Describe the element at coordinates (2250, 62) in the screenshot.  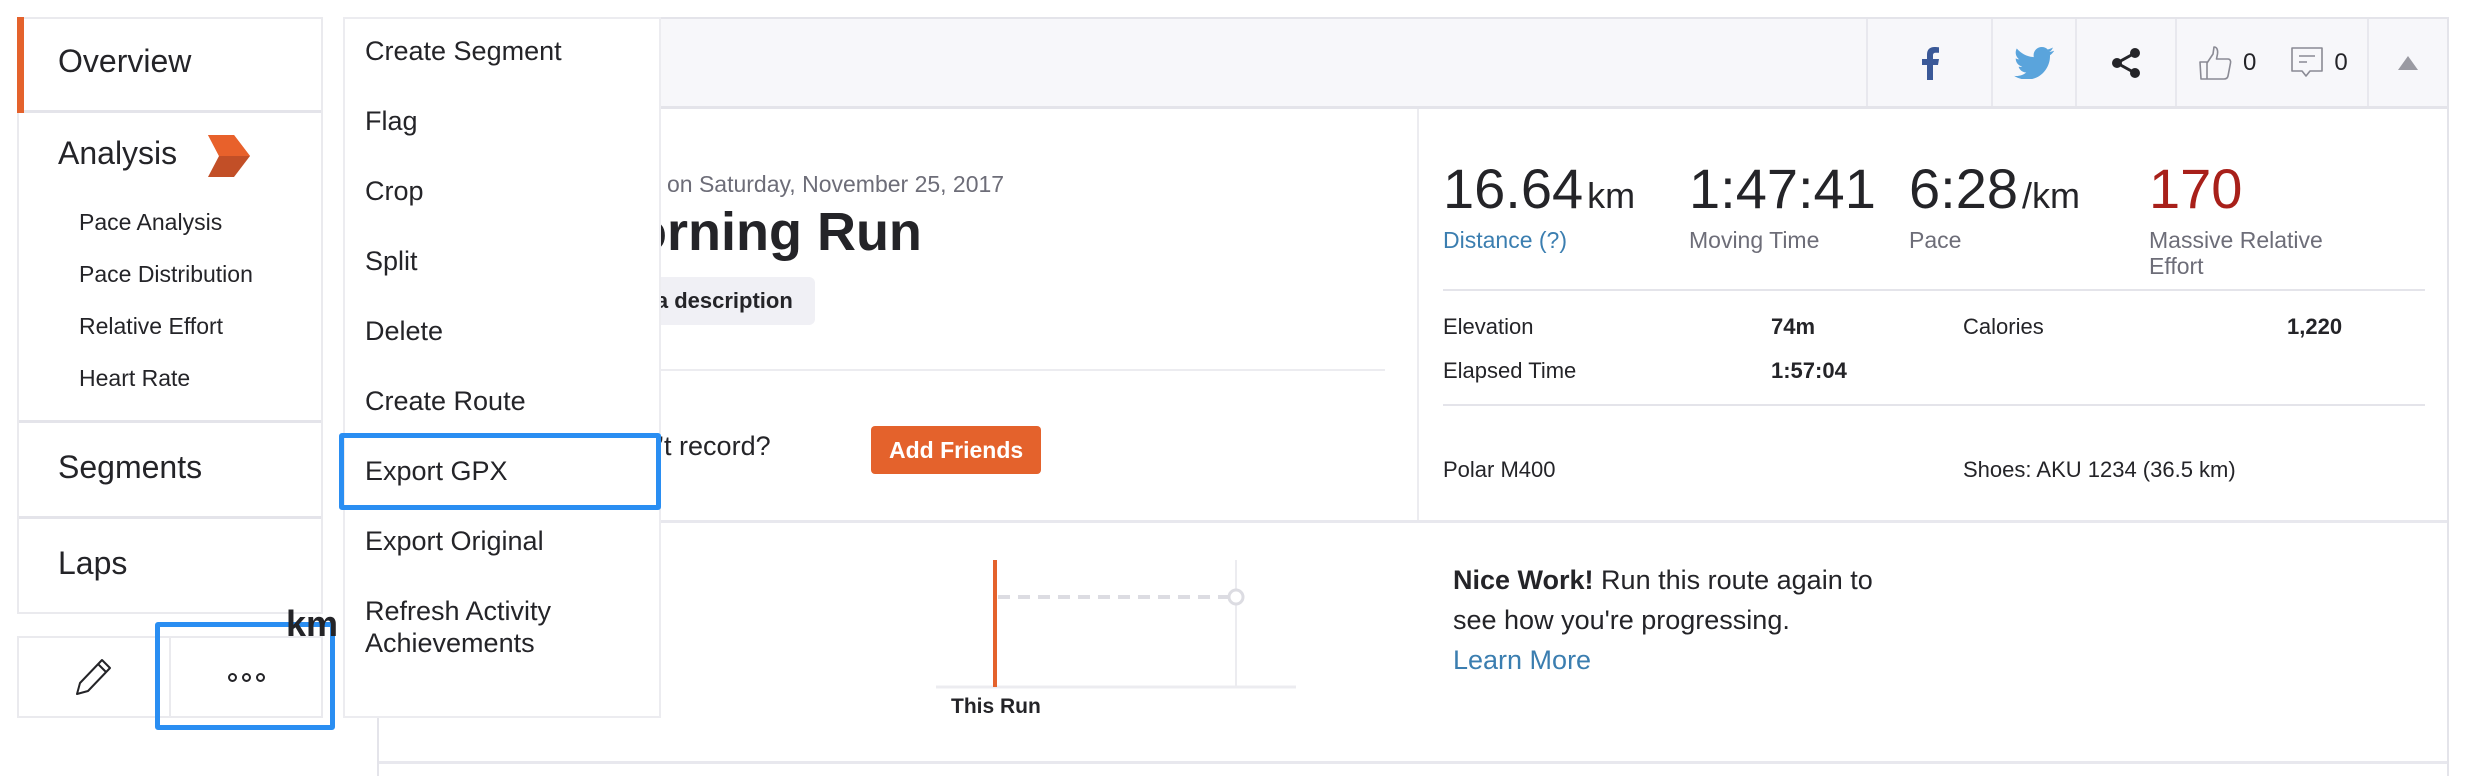
I see `kudos-count: 0` at that location.